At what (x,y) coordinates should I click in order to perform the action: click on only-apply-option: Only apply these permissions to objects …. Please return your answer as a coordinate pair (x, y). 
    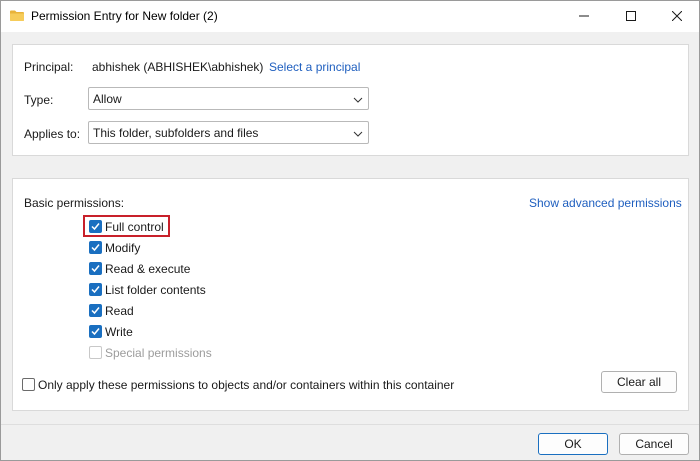
    Looking at the image, I should click on (238, 384).